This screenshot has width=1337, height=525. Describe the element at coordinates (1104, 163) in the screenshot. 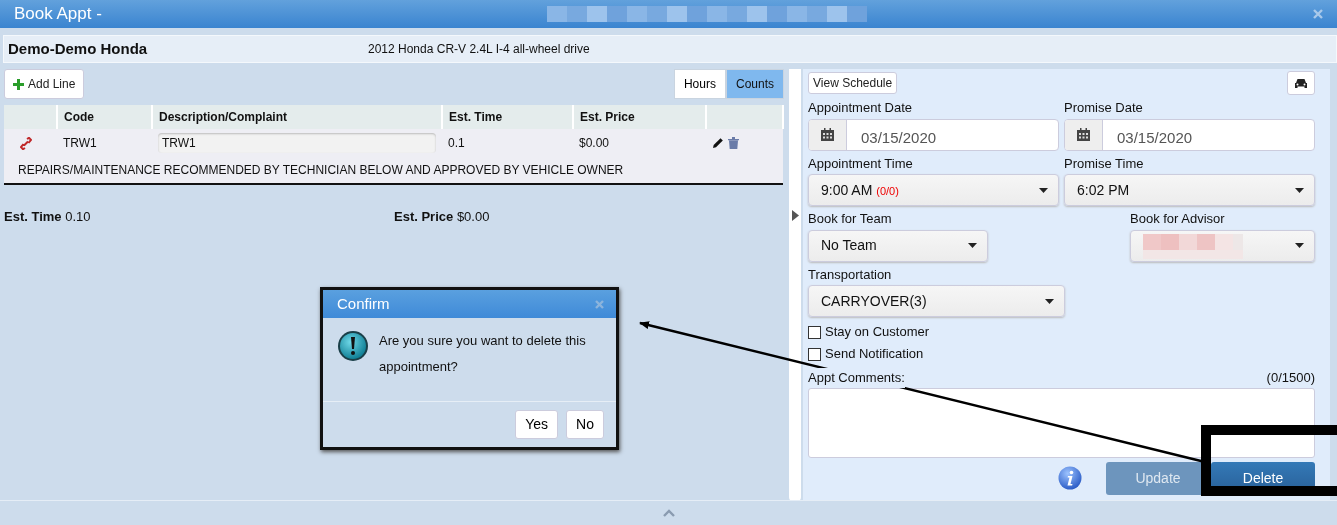

I see `field-label: Promise Time` at that location.